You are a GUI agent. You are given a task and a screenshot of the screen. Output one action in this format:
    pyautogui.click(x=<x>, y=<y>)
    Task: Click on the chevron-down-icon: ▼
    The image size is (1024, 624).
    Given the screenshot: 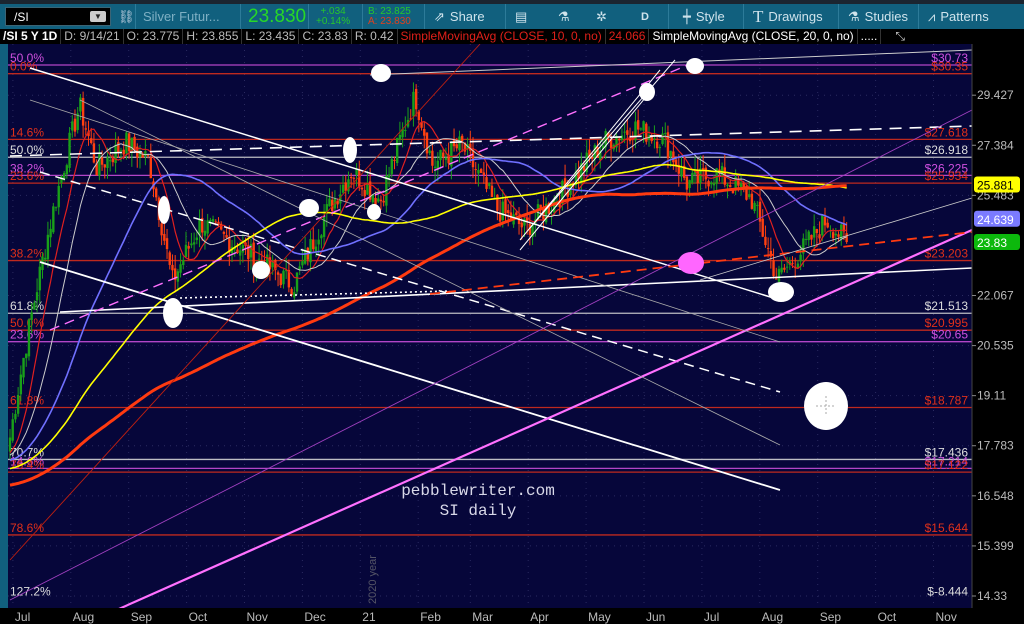 What is the action you would take?
    pyautogui.click(x=98, y=16)
    